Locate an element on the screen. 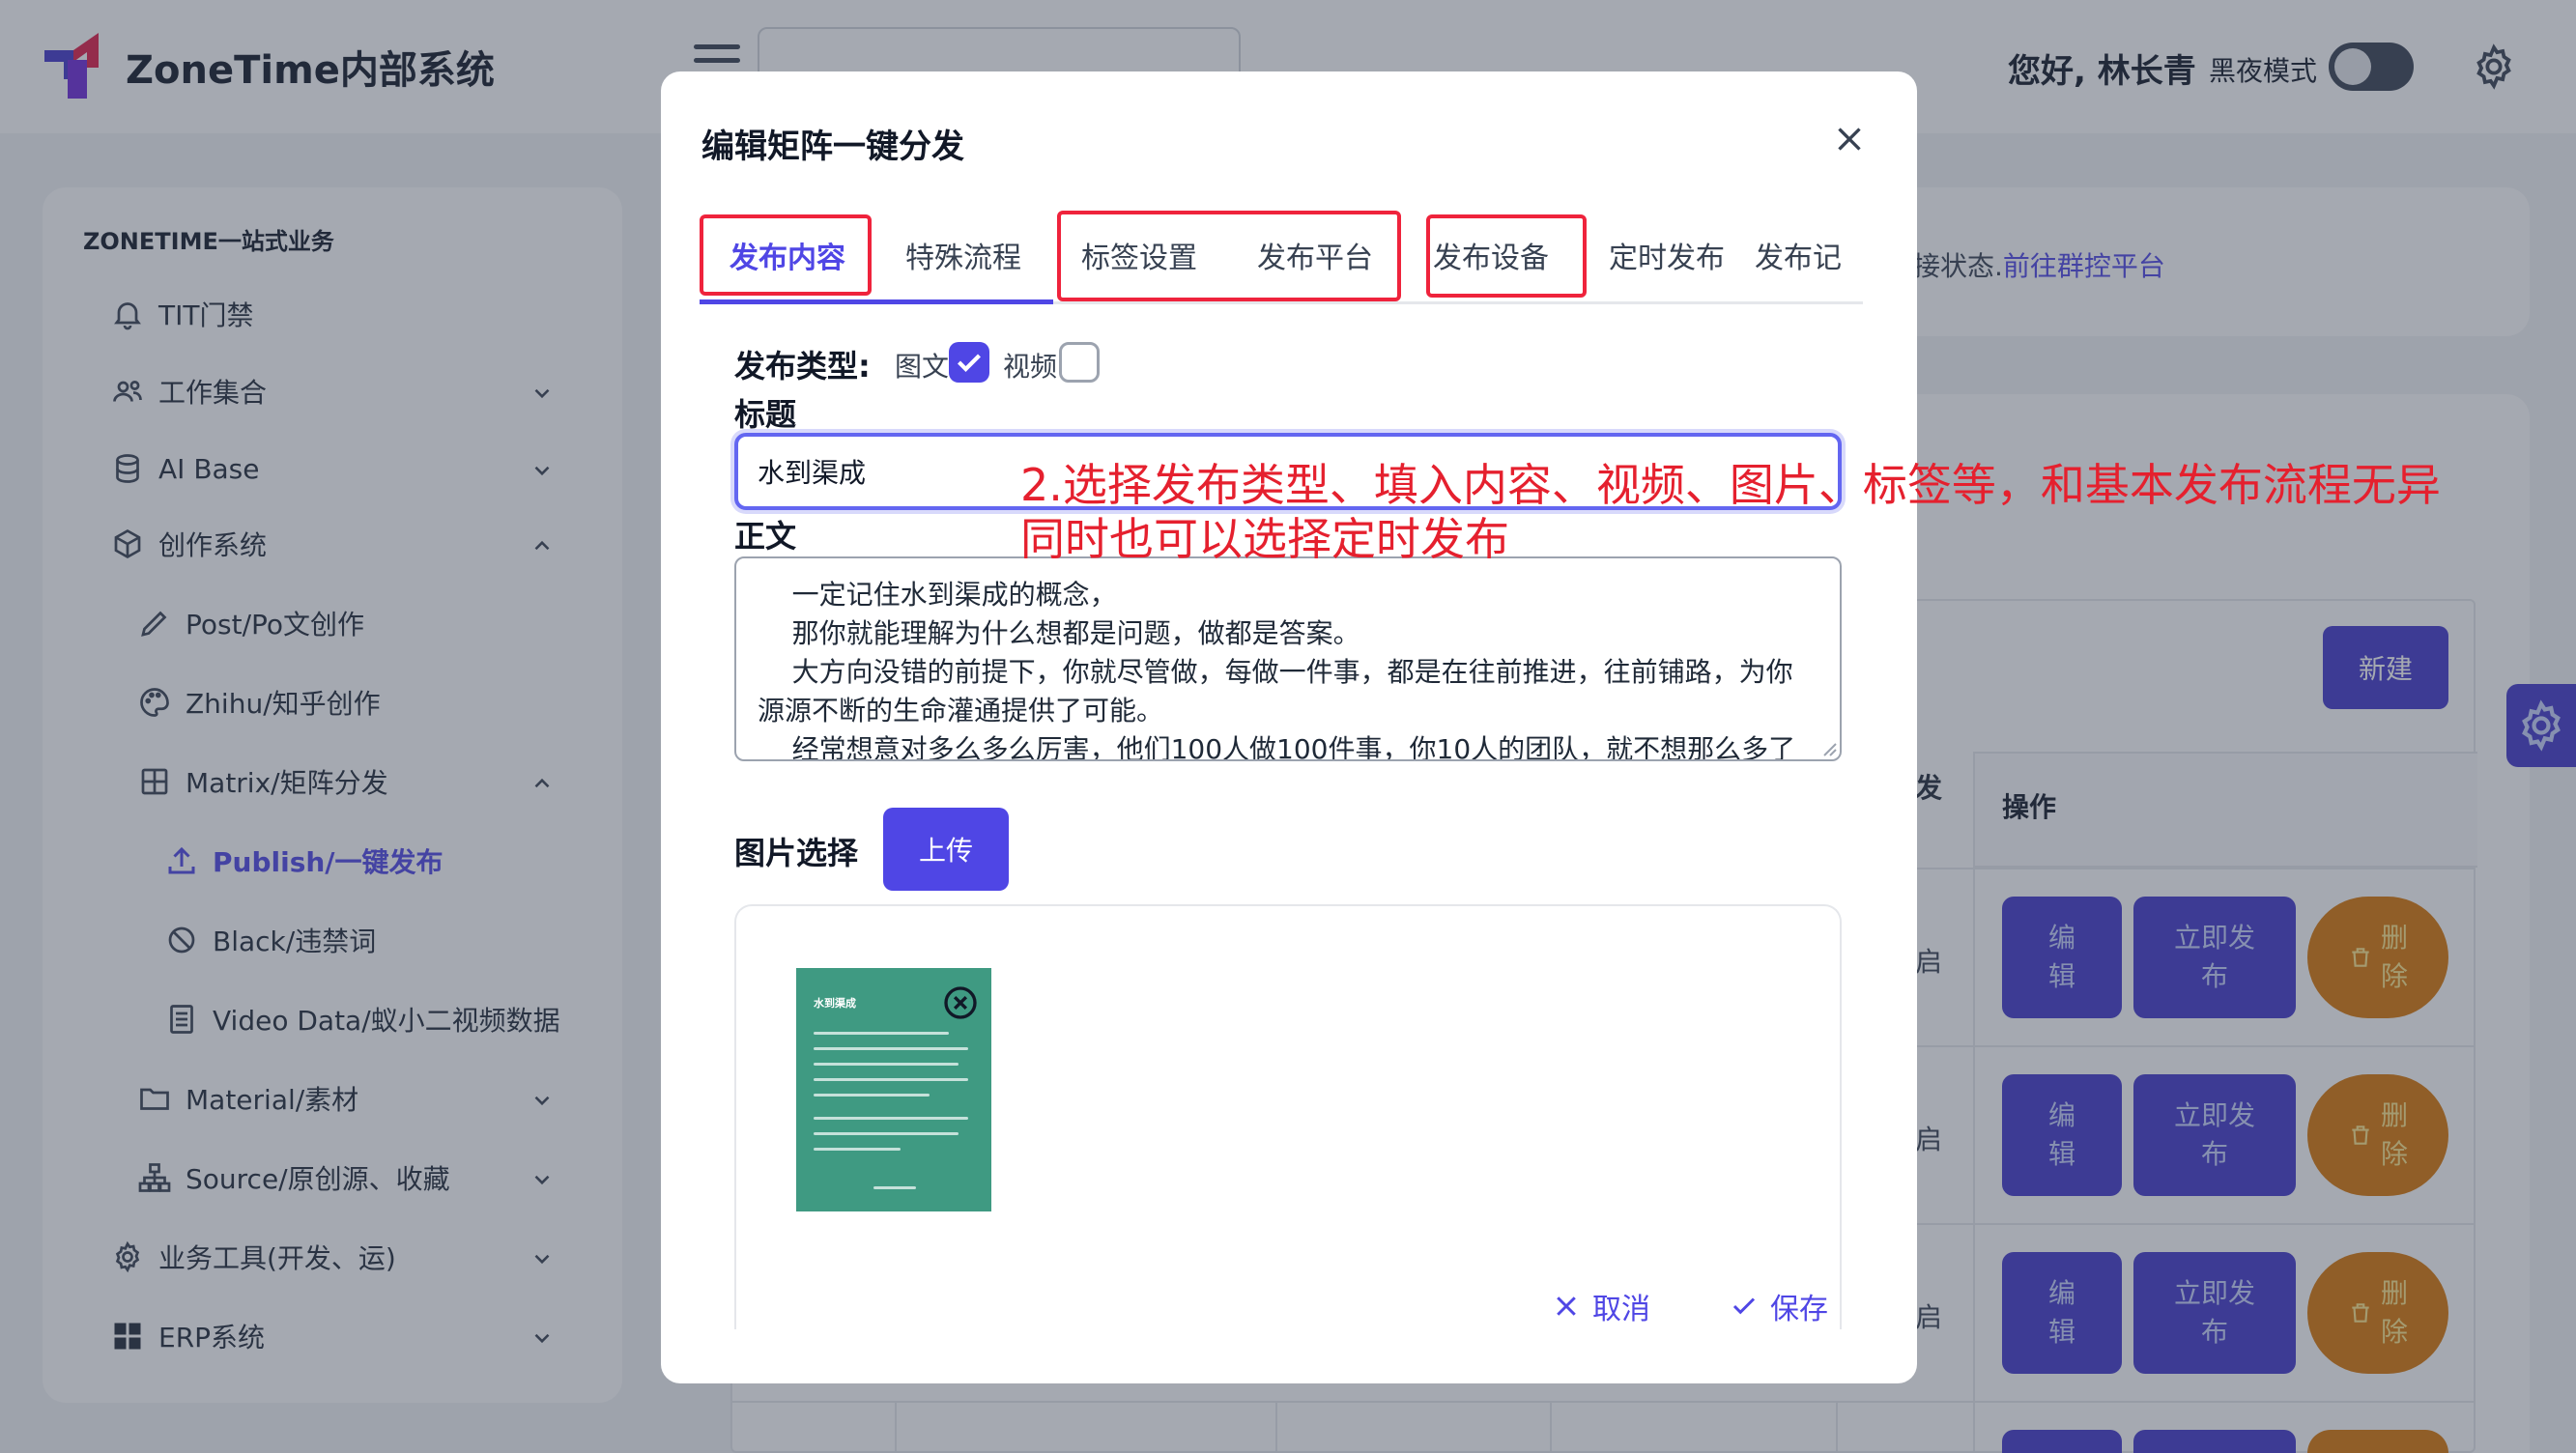  tab-special-process: 特殊流程 is located at coordinates (963, 255).